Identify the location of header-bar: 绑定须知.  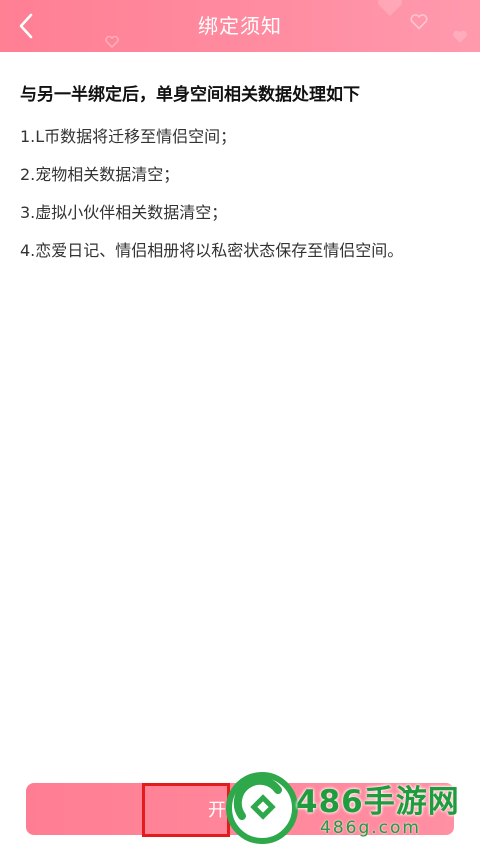
(240, 26).